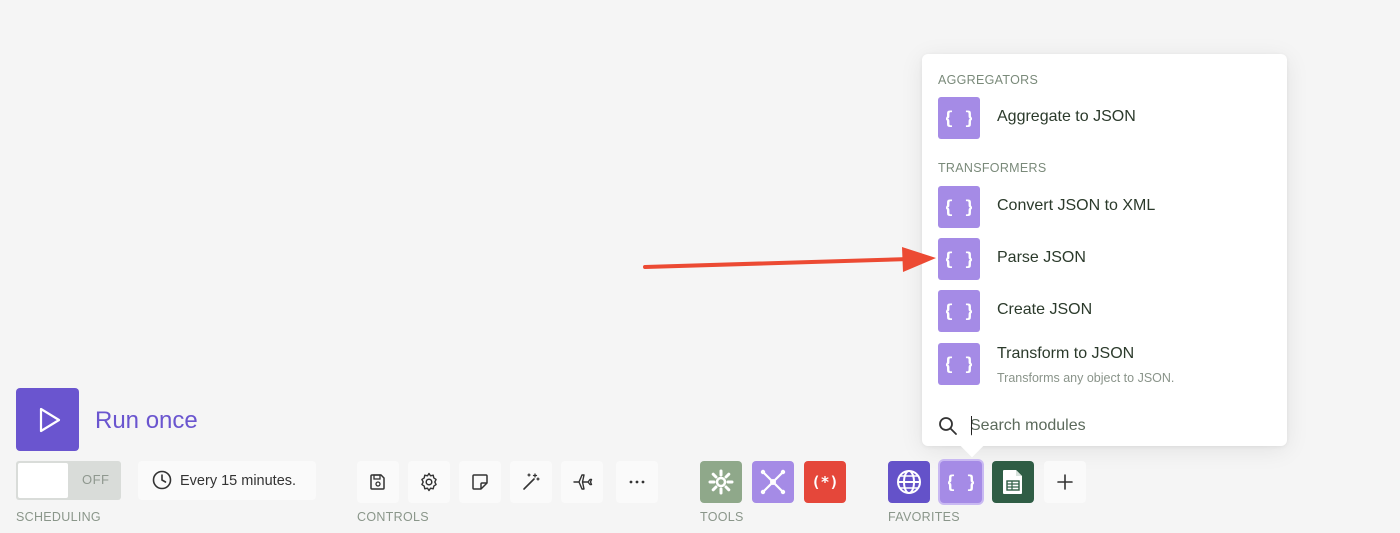 The width and height of the screenshot is (1400, 533). I want to click on flow-control-icon, so click(773, 482).